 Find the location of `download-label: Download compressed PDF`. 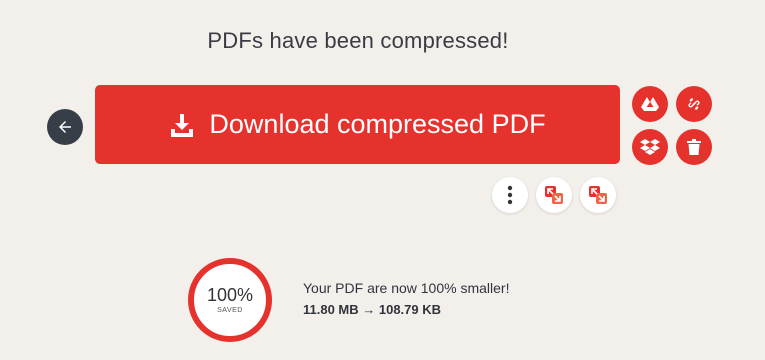

download-label: Download compressed PDF is located at coordinates (377, 124).